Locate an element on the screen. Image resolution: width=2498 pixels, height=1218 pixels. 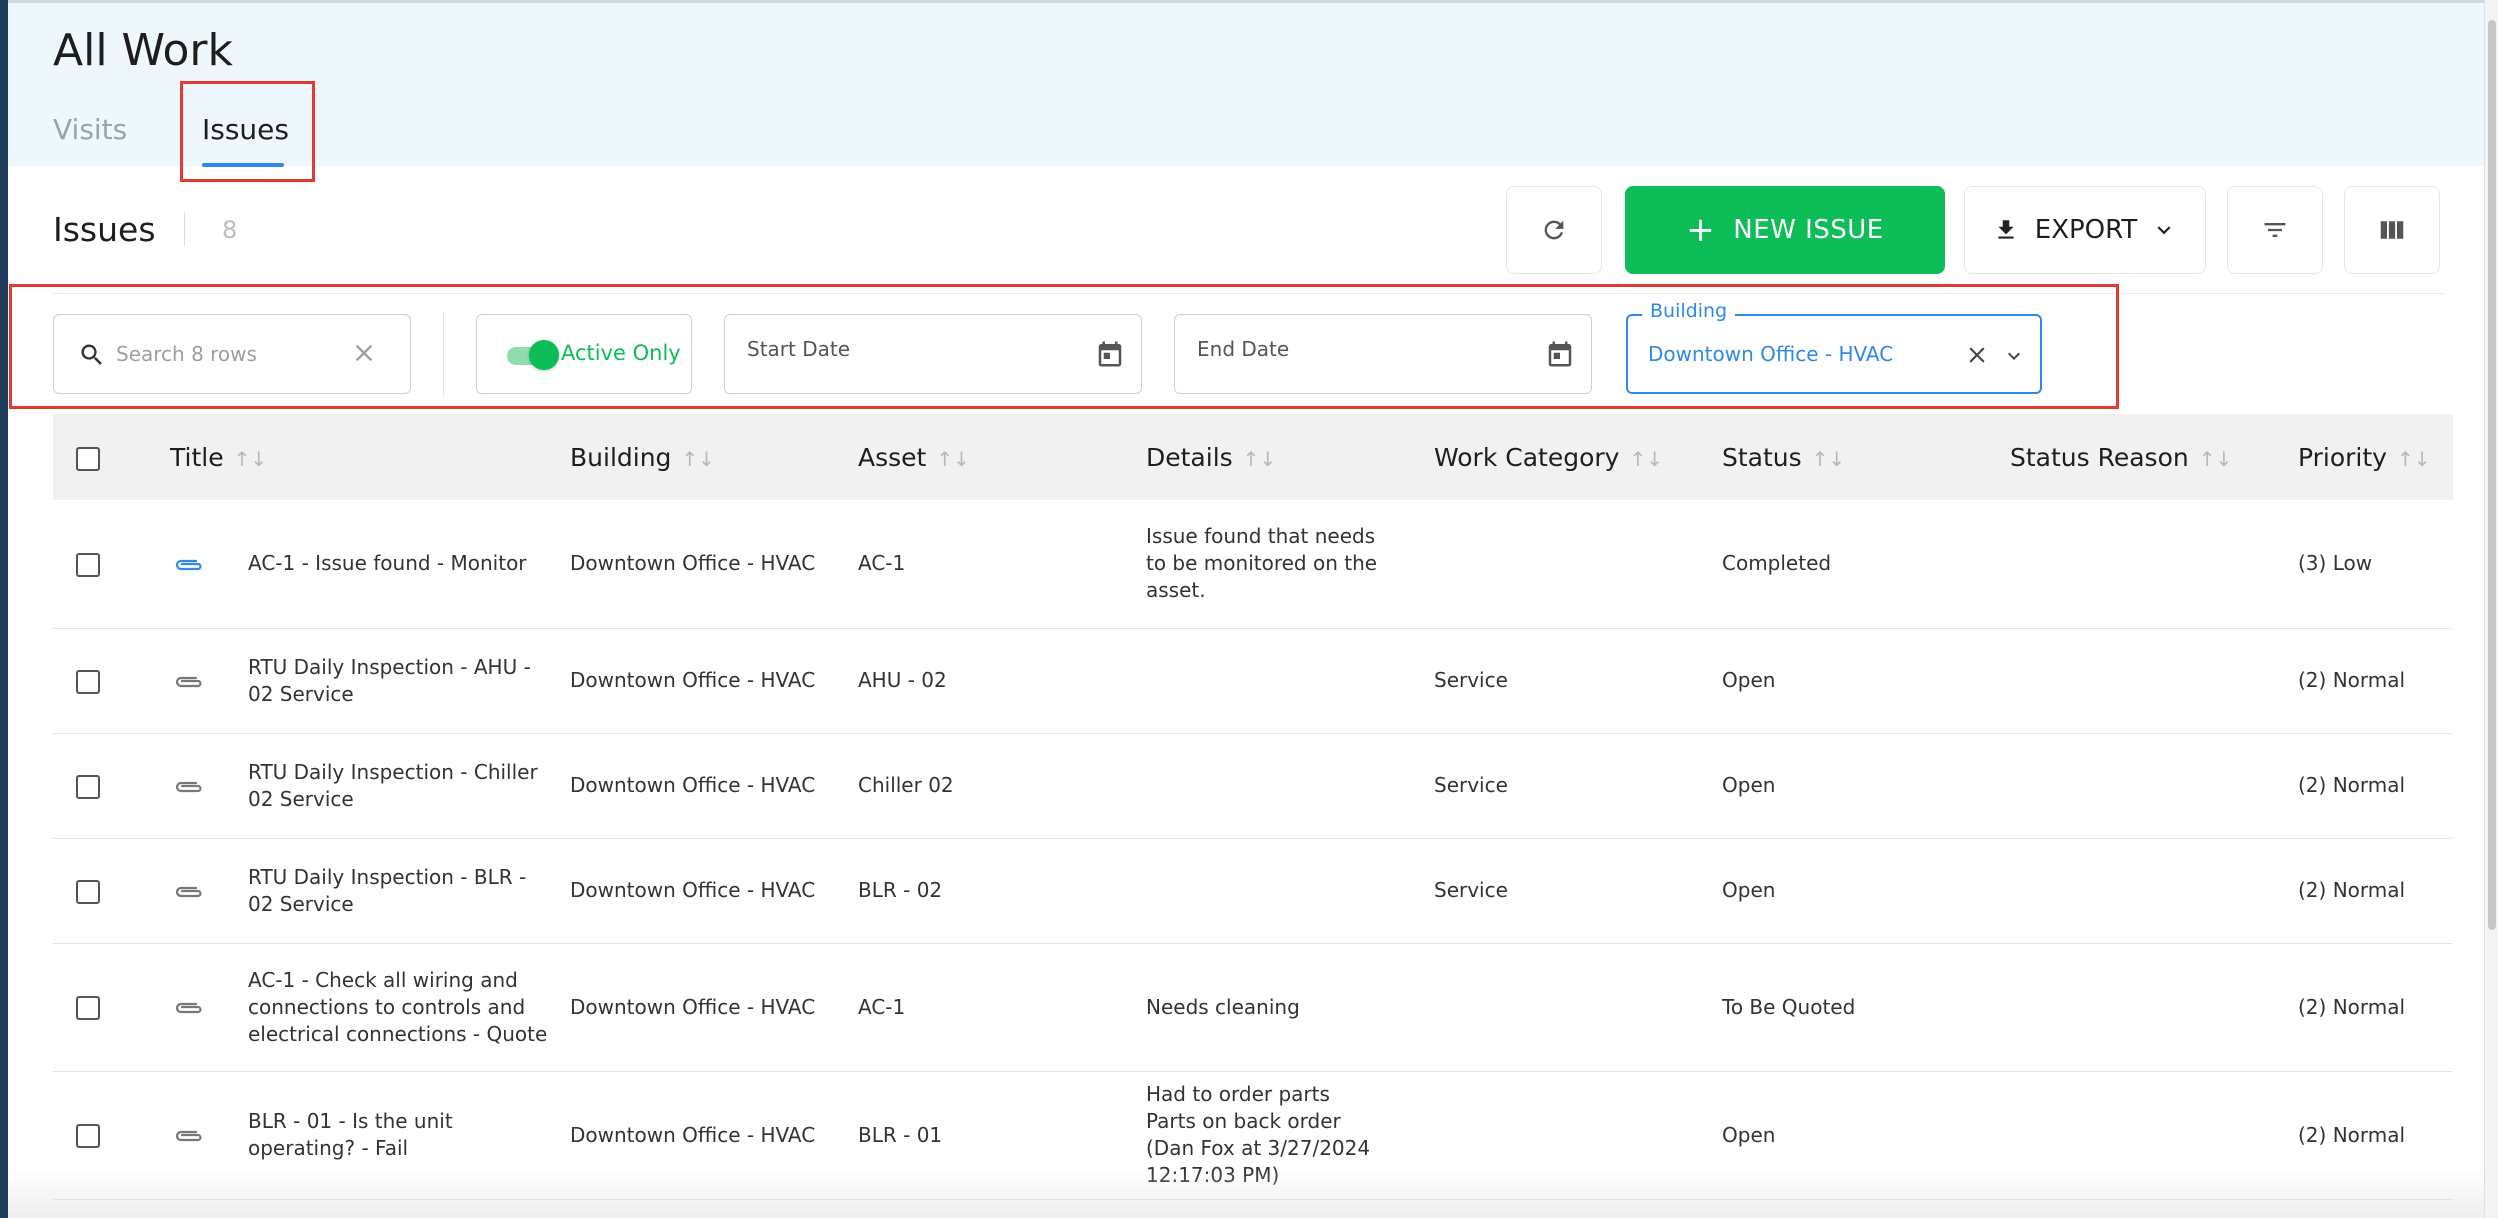
column-header-work-category: Work Category ↑↓ is located at coordinates (1568, 457).